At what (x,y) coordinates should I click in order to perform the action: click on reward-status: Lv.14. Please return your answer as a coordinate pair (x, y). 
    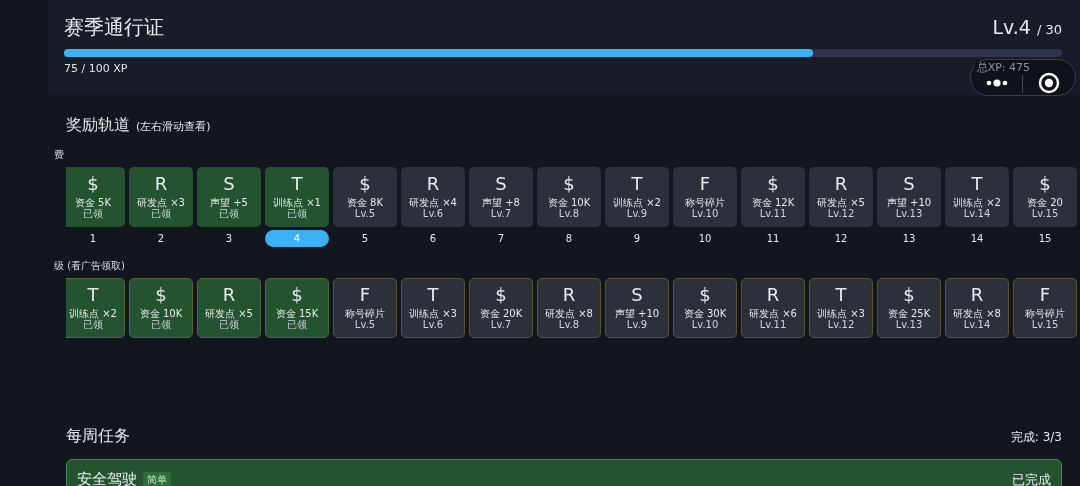
    Looking at the image, I should click on (977, 214).